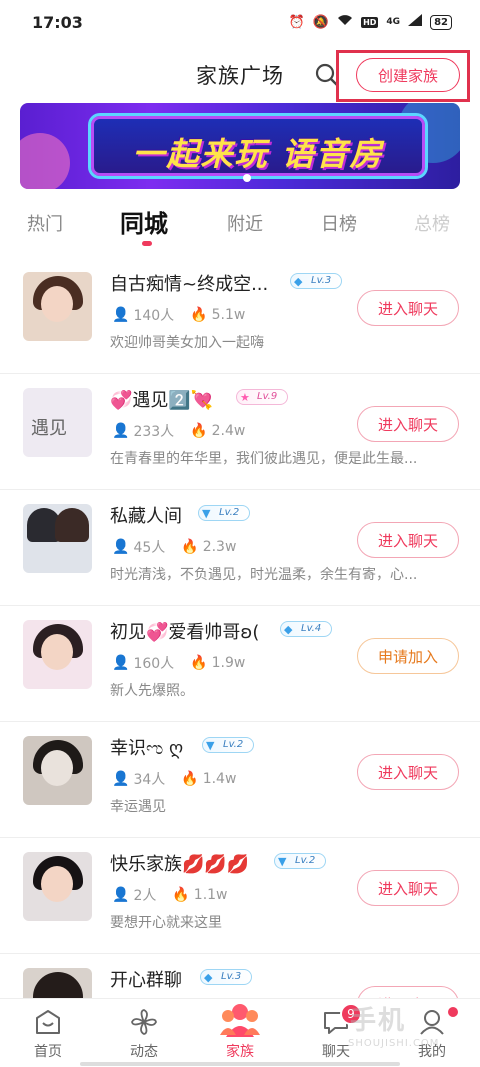 The width and height of the screenshot is (480, 1067). Describe the element at coordinates (45, 161) in the screenshot. I see `banner-decoration` at that location.